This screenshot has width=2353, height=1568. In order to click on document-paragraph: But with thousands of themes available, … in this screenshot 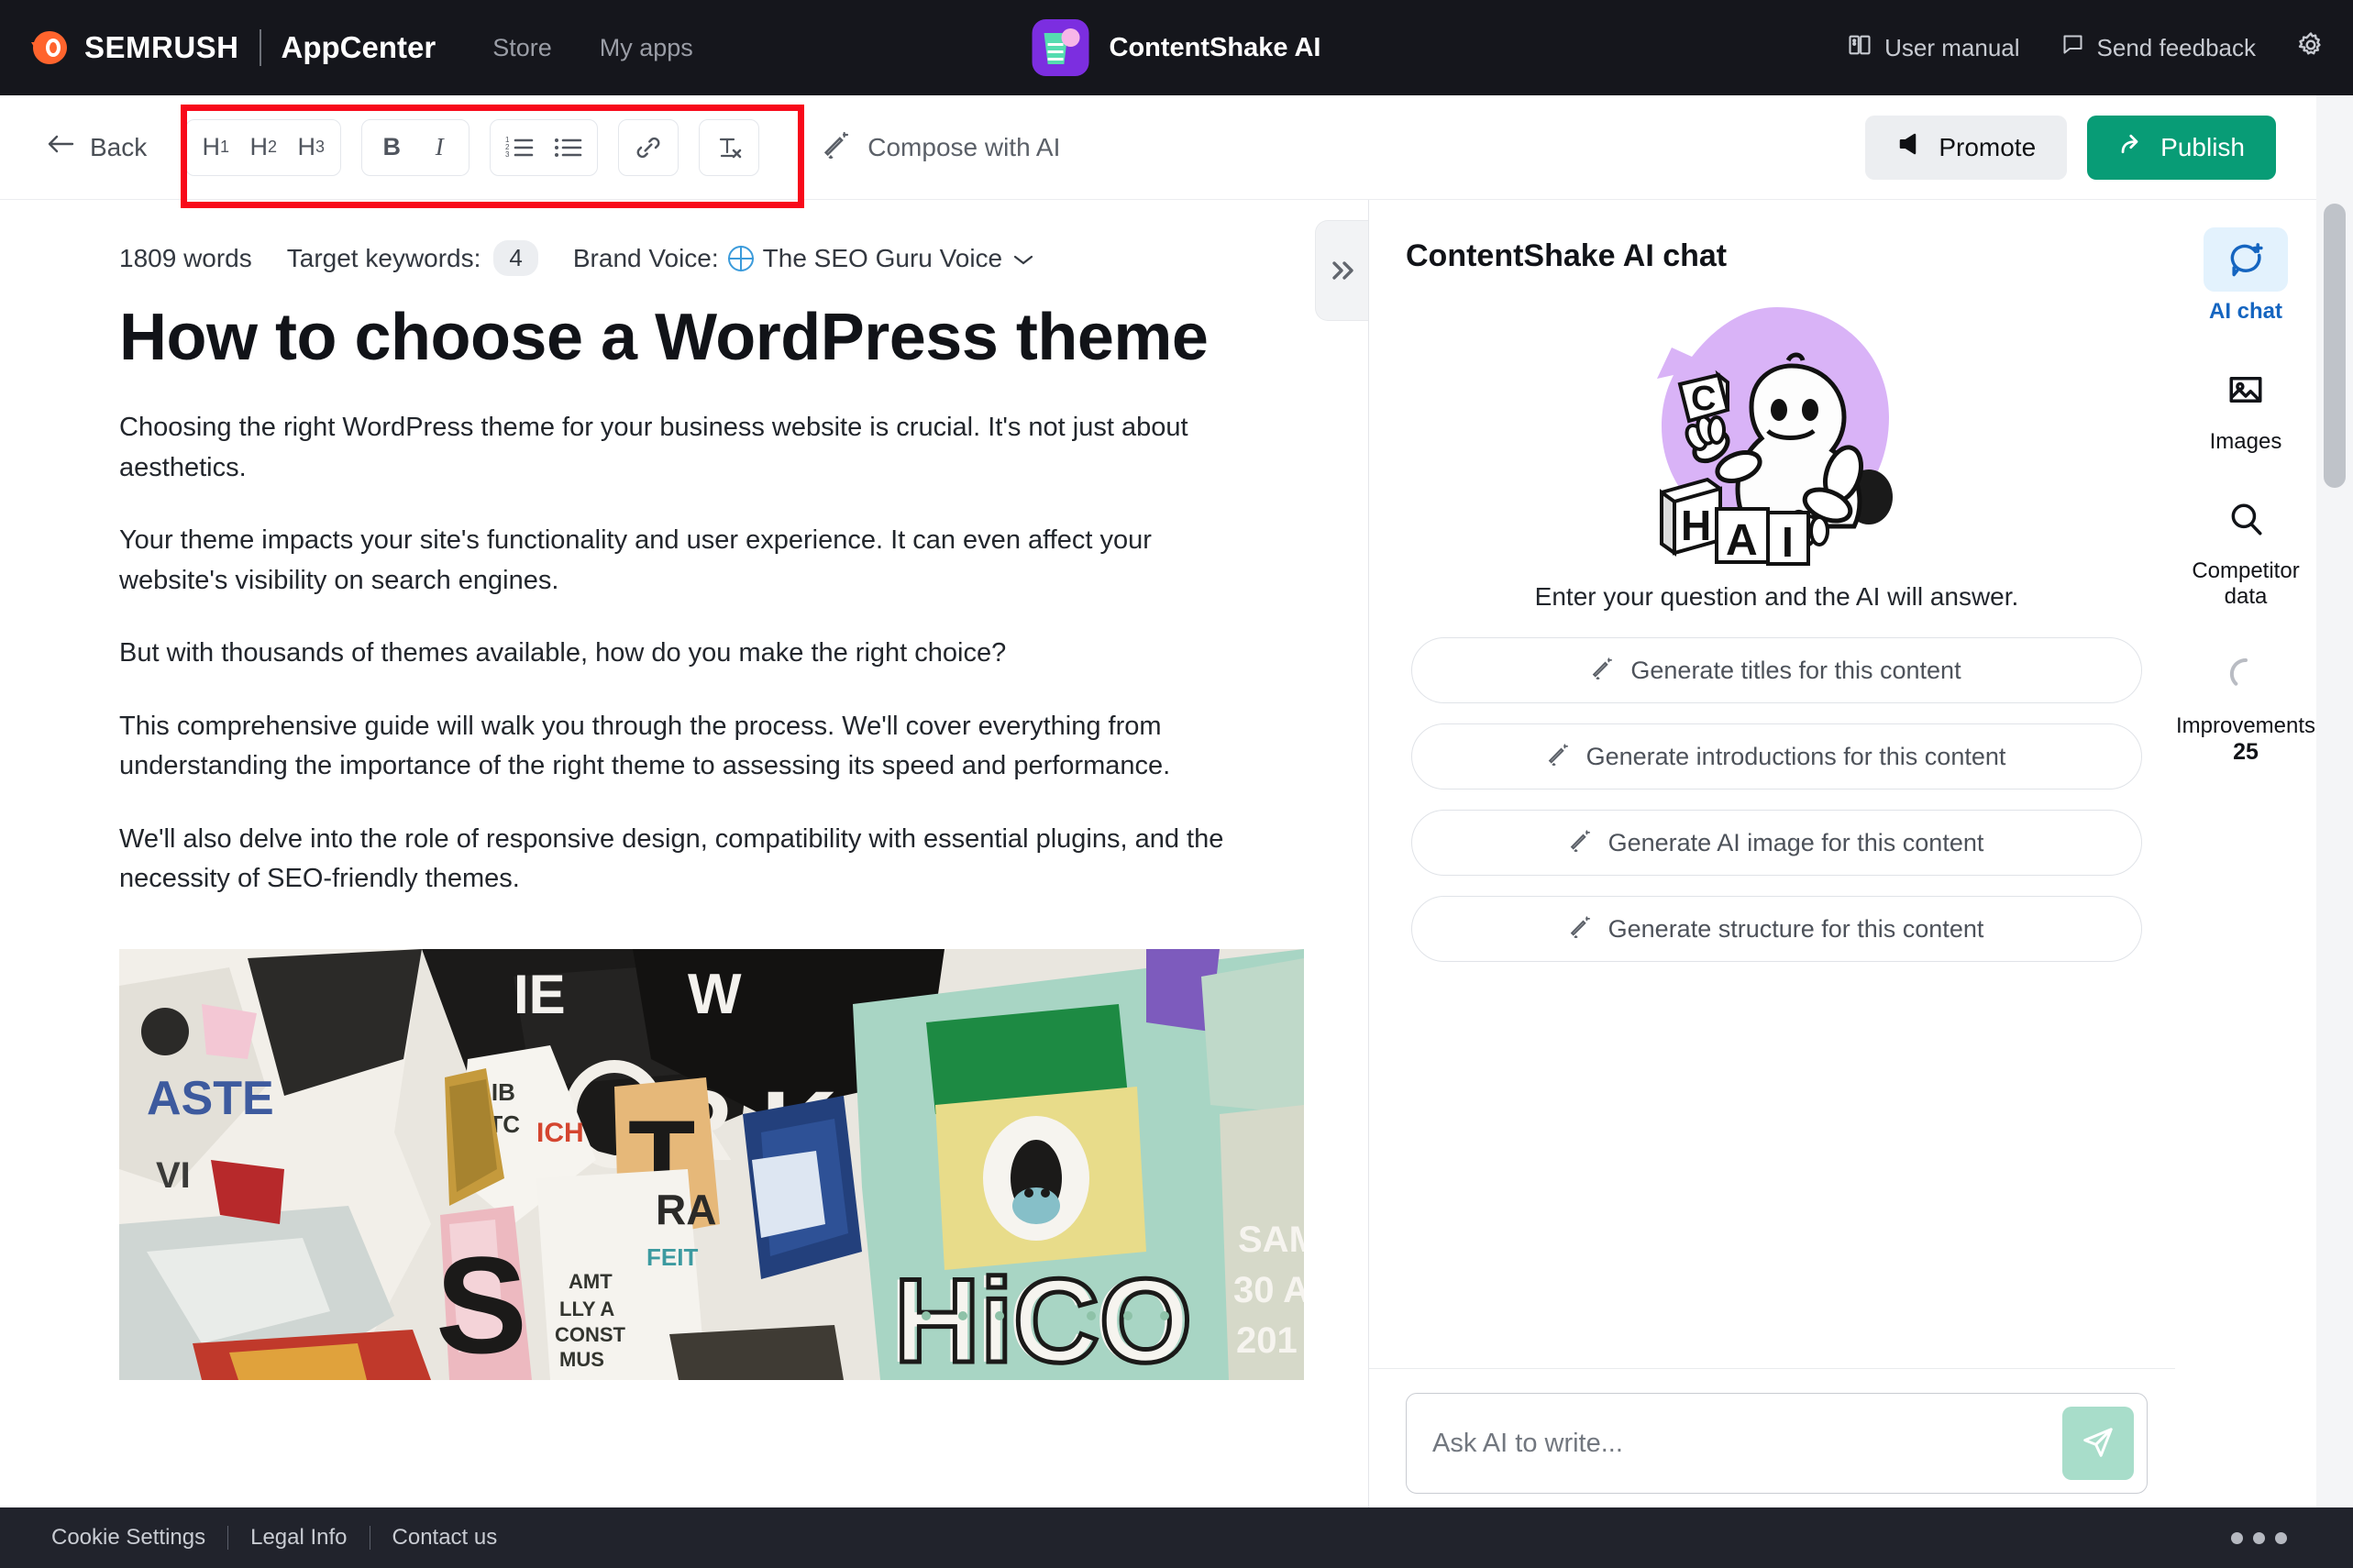, I will do `click(684, 654)`.